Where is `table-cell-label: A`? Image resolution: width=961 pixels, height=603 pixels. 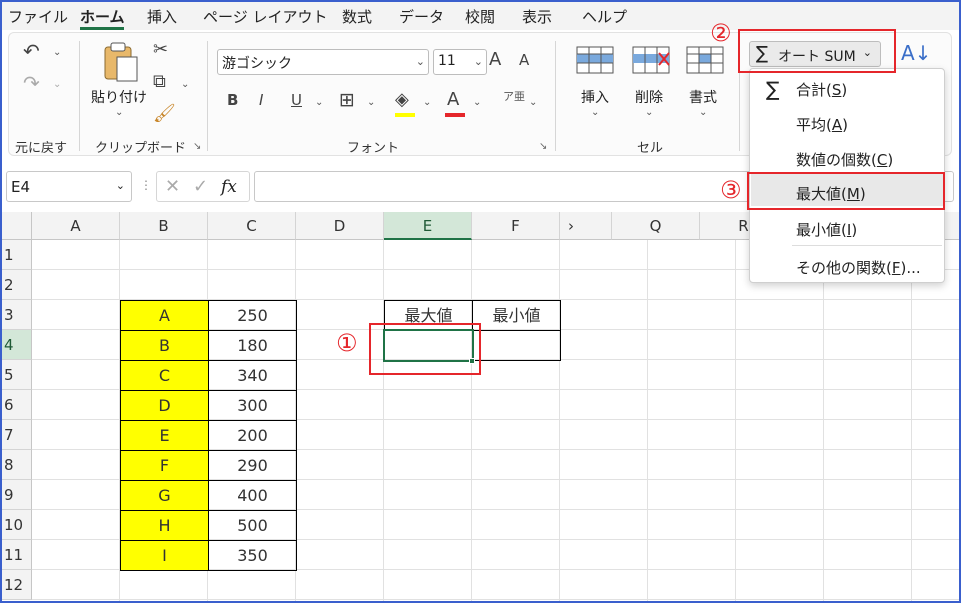
table-cell-label: A is located at coordinates (164, 315).